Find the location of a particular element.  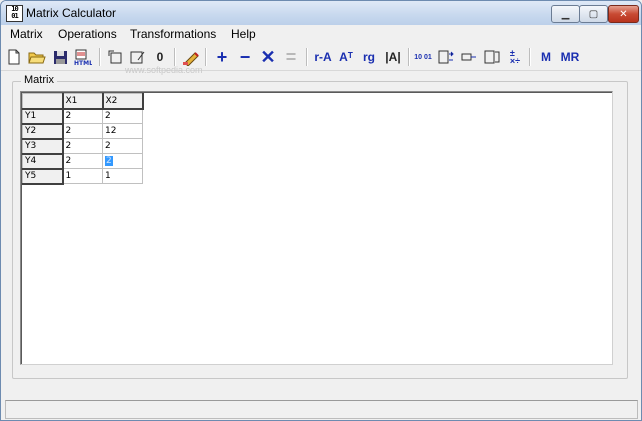

html-export-icon: HTML is located at coordinates (83, 57).